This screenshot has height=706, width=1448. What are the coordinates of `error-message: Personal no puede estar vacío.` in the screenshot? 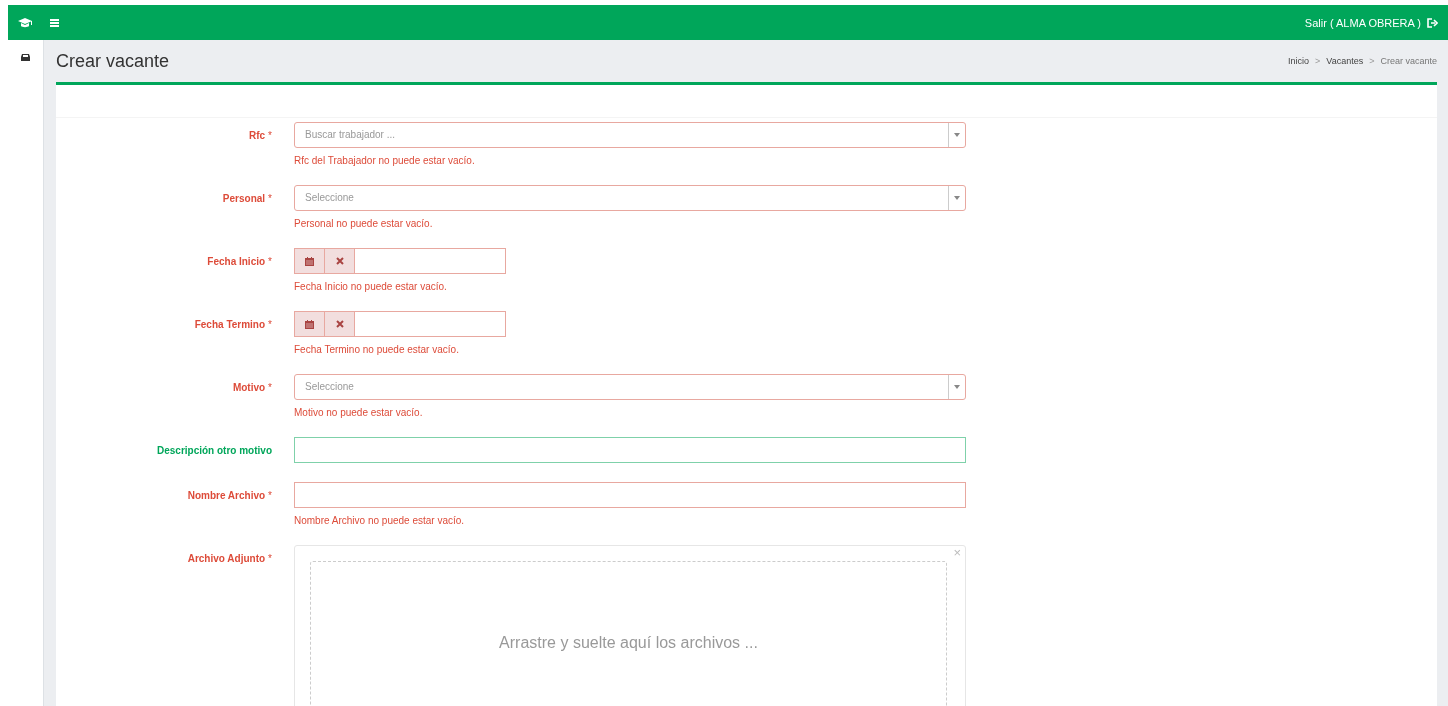 It's located at (364, 223).